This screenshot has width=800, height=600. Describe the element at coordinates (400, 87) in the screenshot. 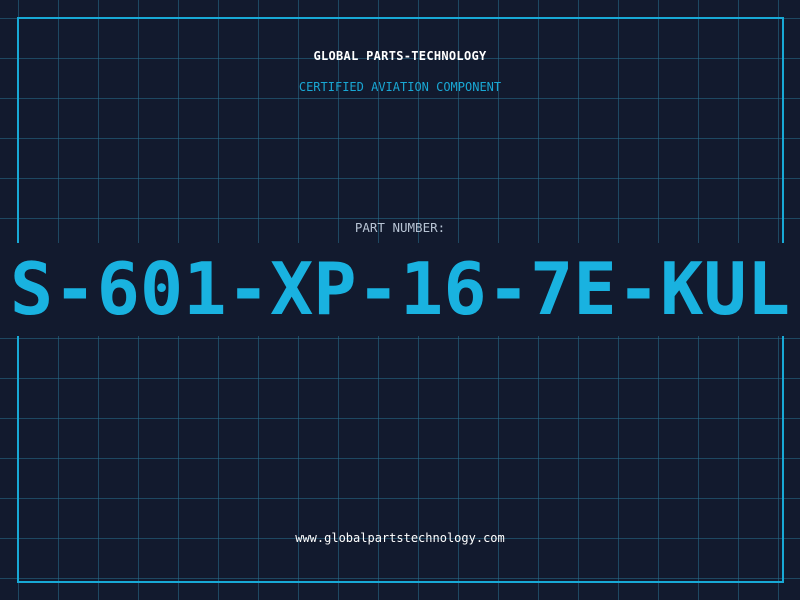

I see `certification-subtitle: CERTIFIED AVIATION COMPONENT` at that location.